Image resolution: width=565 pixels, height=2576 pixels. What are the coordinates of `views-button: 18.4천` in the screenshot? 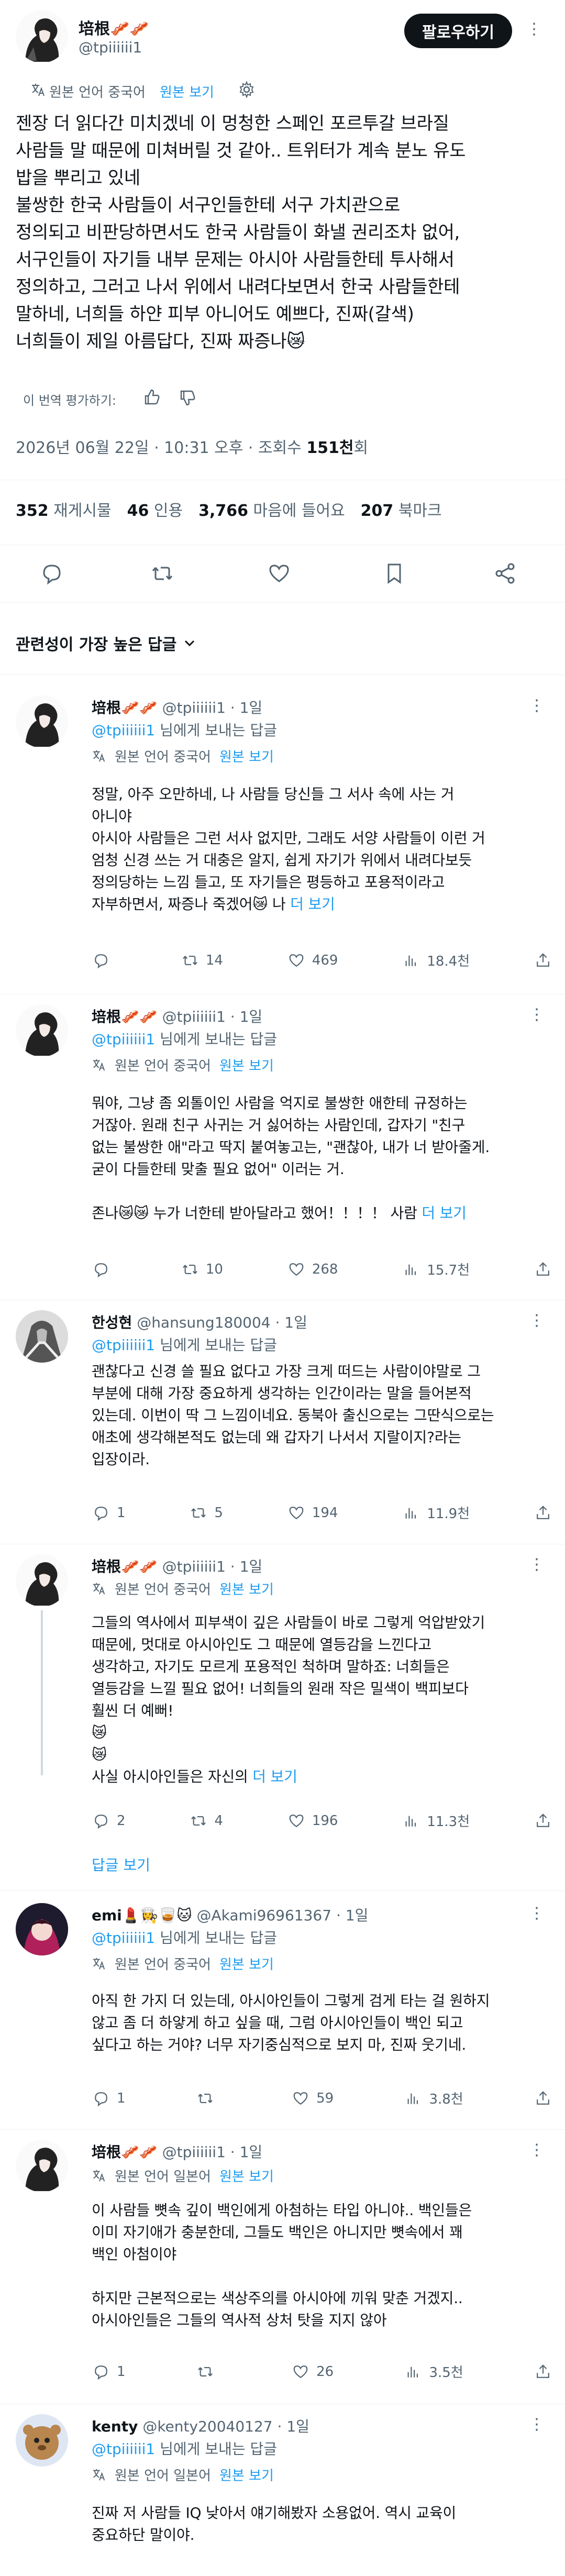 It's located at (436, 960).